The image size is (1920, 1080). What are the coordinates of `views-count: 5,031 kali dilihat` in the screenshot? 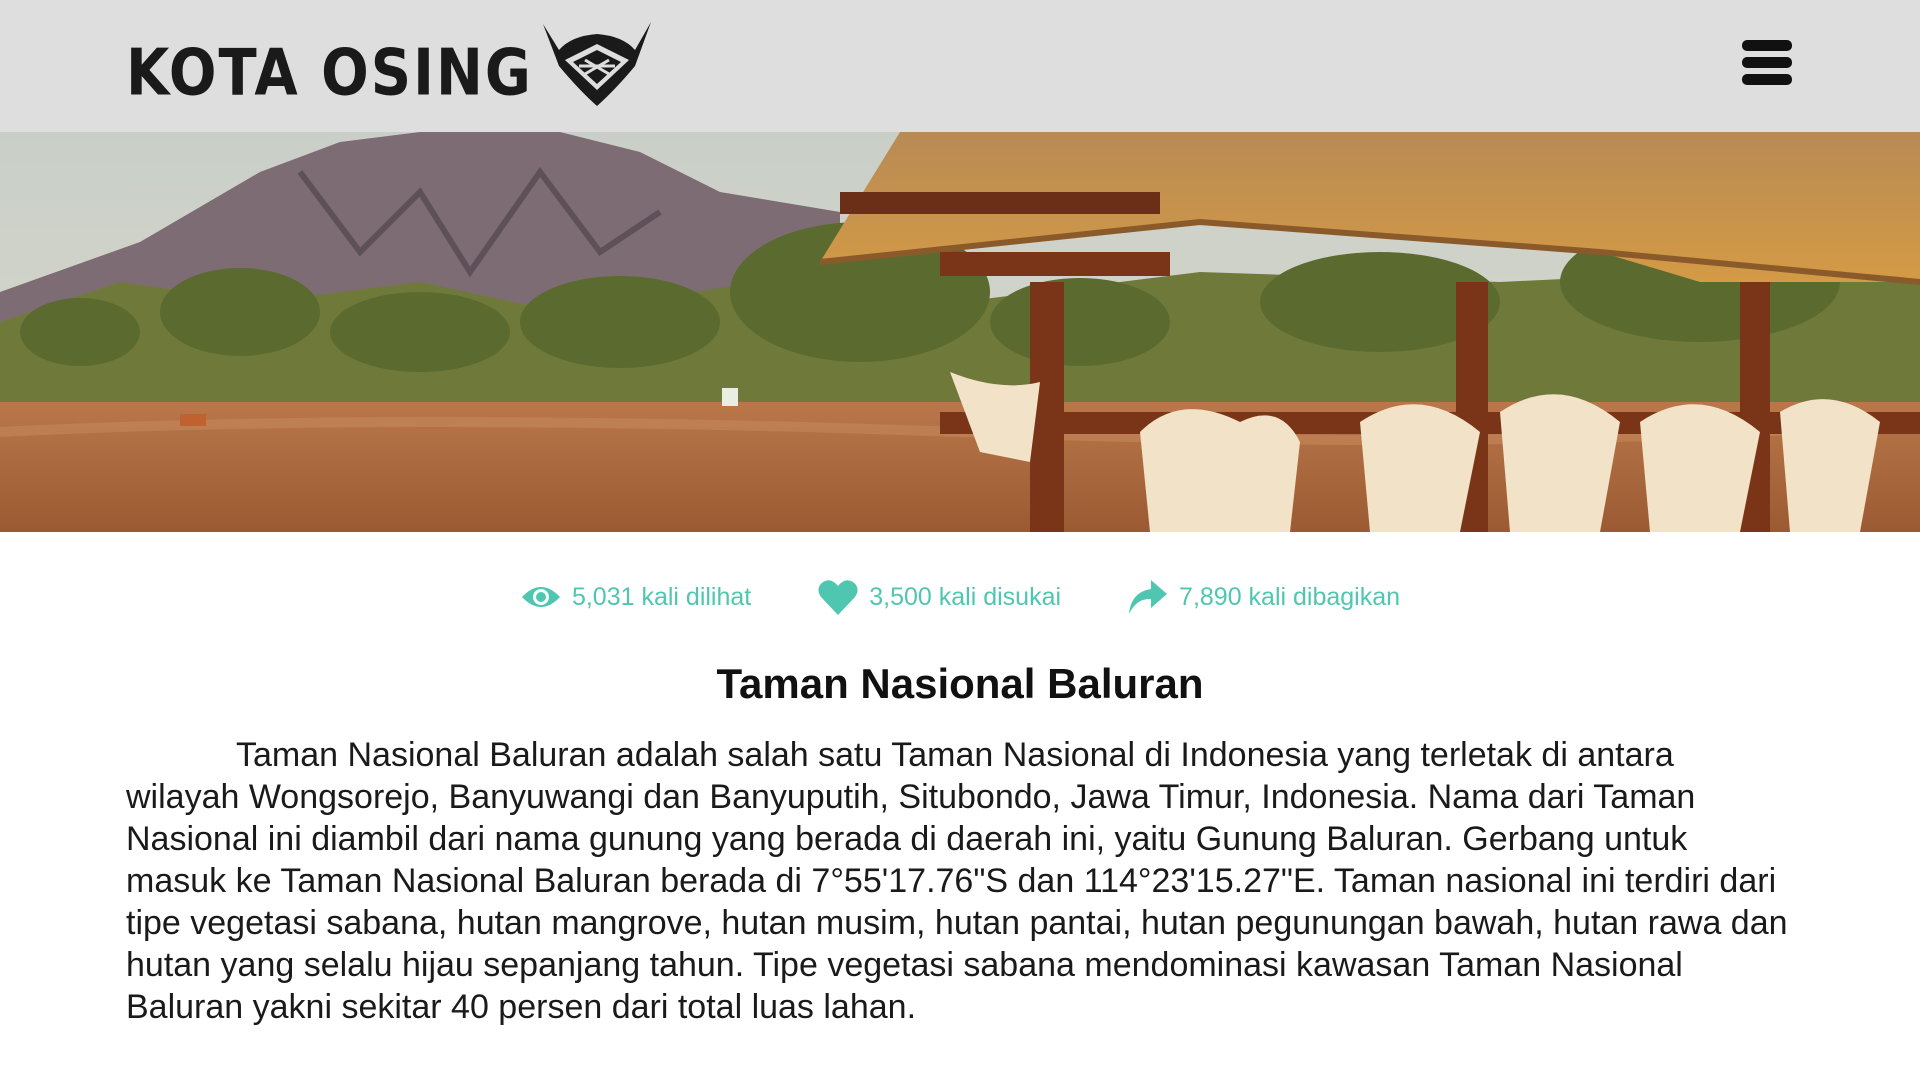 It's located at (661, 596).